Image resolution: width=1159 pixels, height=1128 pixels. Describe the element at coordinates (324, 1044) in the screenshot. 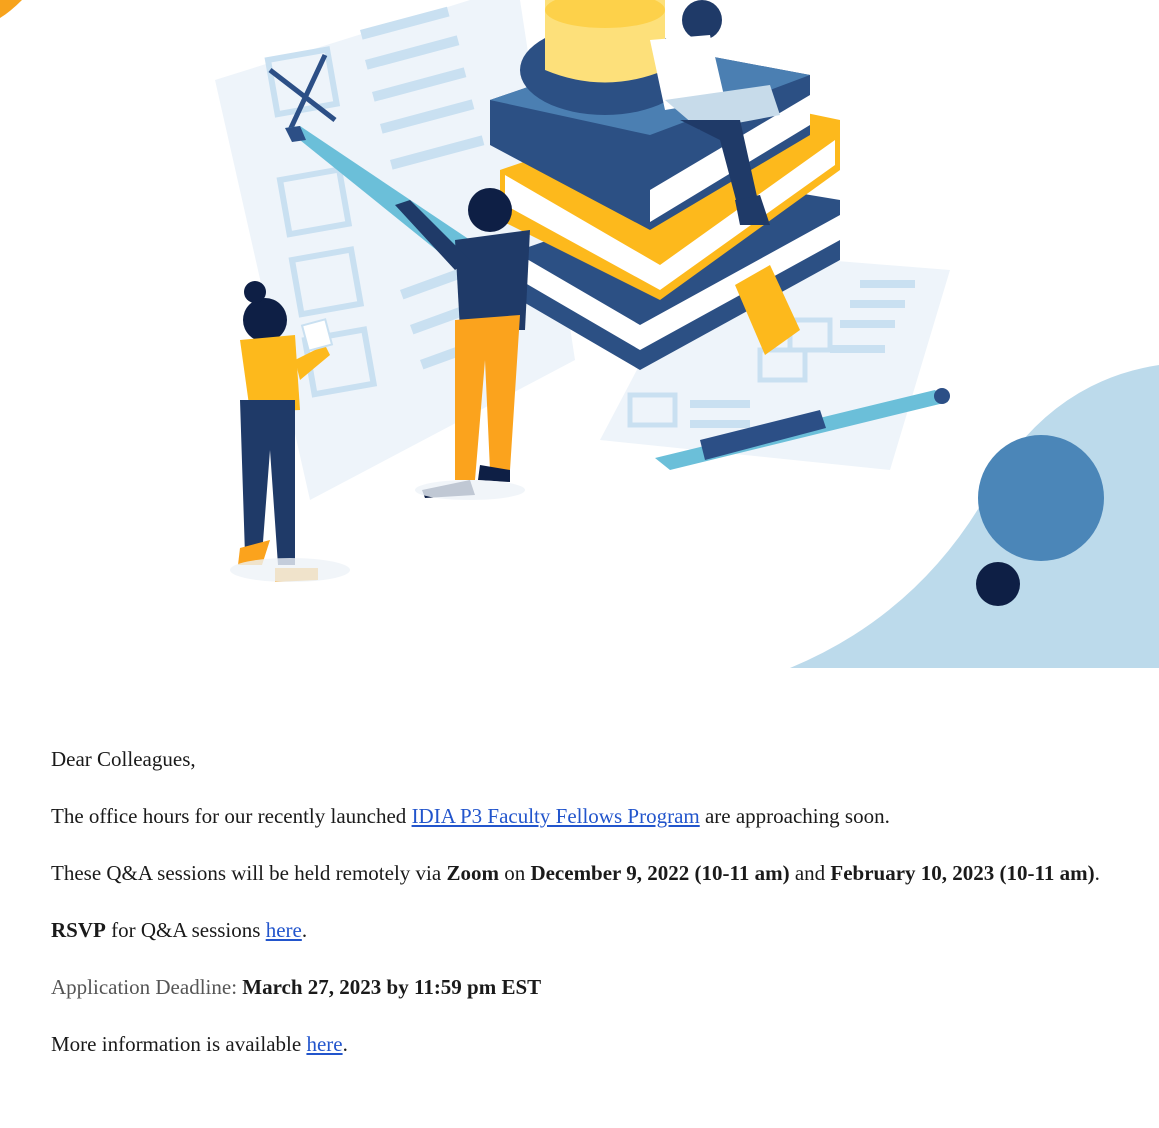

I see `more-info-link: here` at that location.